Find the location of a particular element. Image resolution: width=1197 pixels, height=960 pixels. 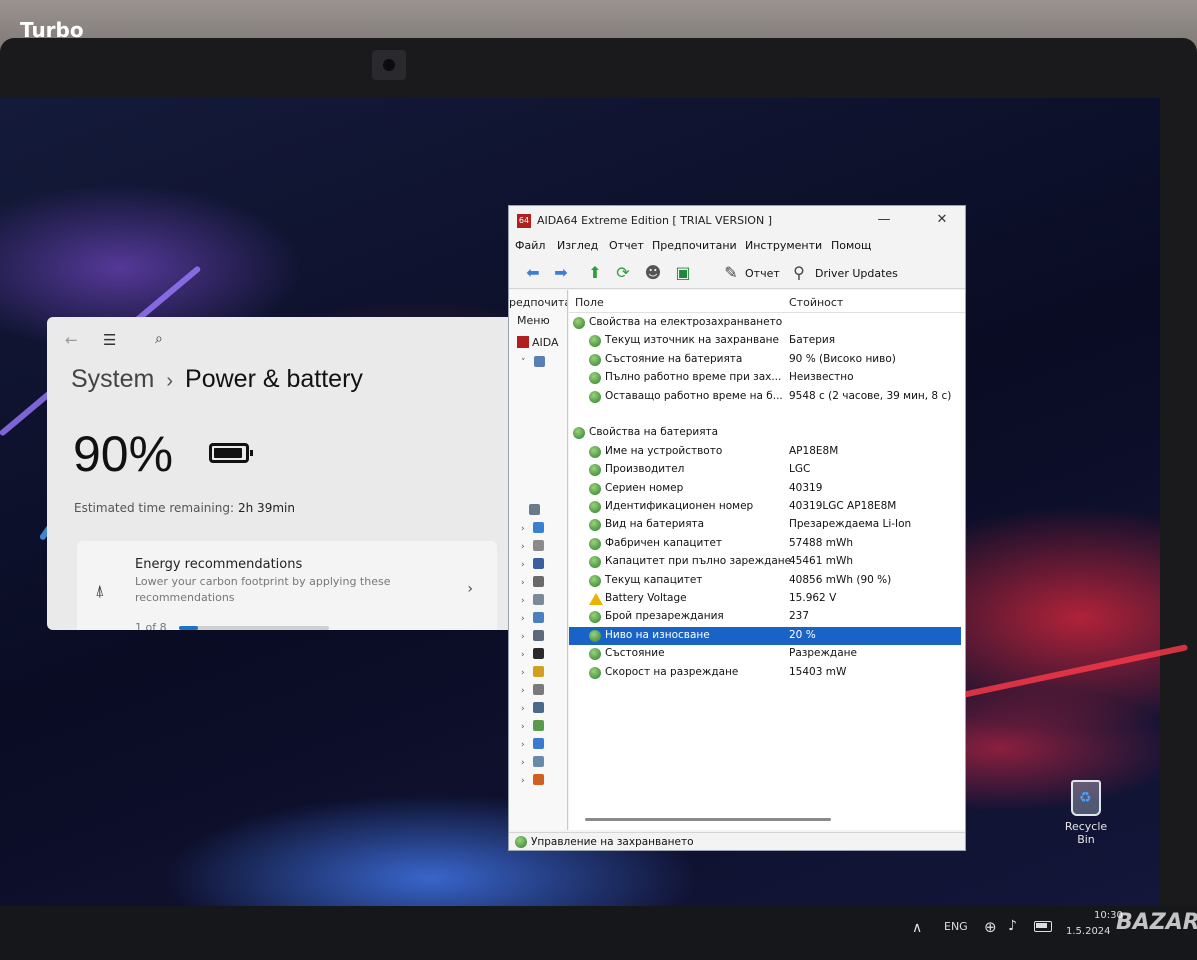

breadcrumb-system: System is located at coordinates (112, 379).